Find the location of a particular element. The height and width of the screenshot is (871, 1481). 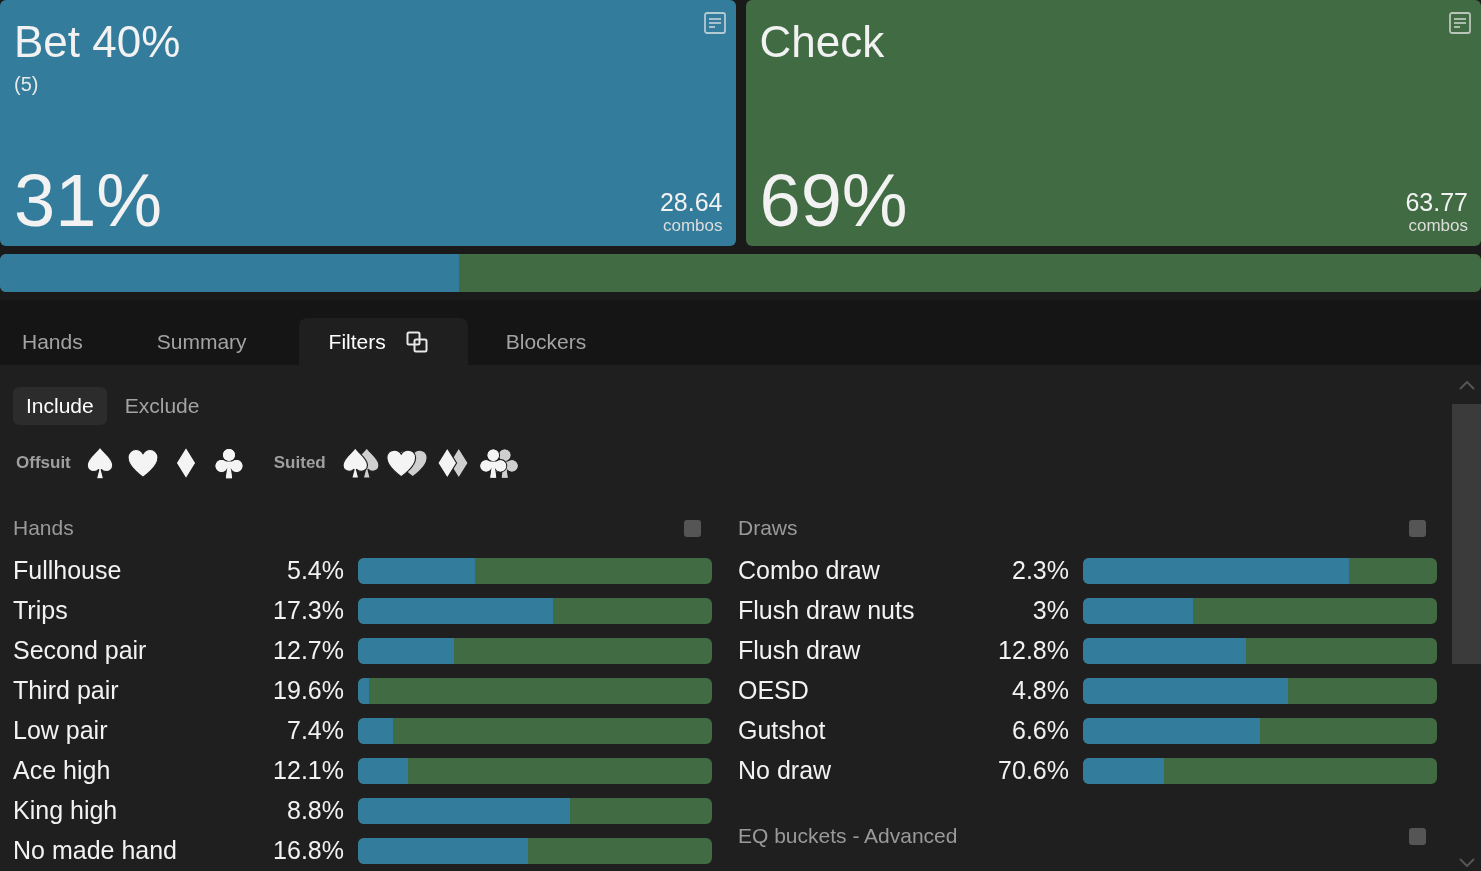

tab: Hands is located at coordinates (52, 341).